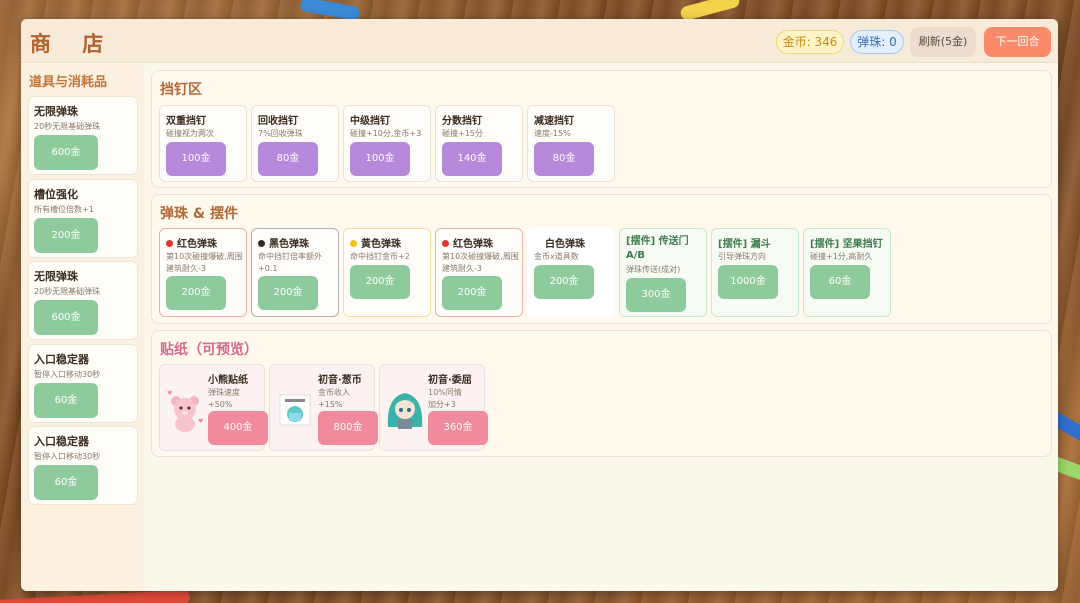  I want to click on item-desc: 命中挡钉倍率额外+0.1, so click(290, 262).